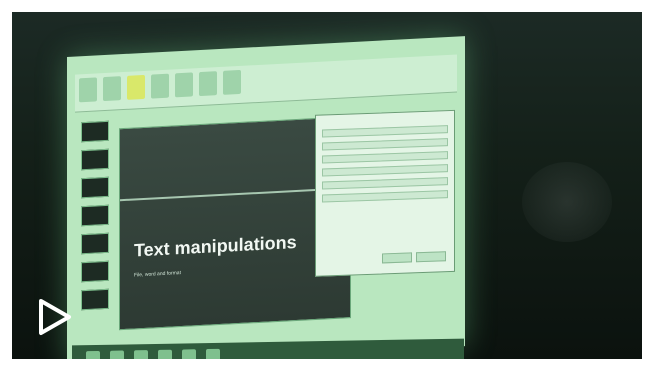  I want to click on dialog-ok-button, so click(397, 258).